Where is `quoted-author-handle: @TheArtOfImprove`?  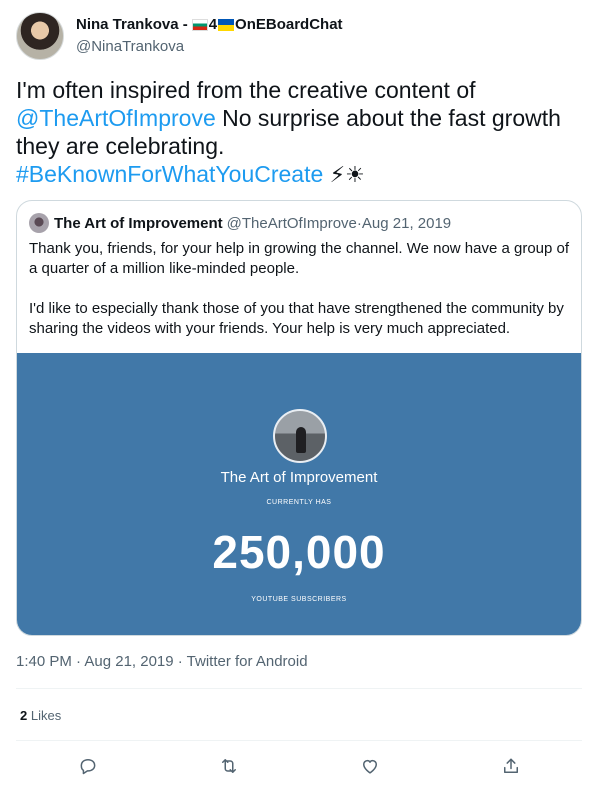
quoted-author-handle: @TheArtOfImprove is located at coordinates (291, 223).